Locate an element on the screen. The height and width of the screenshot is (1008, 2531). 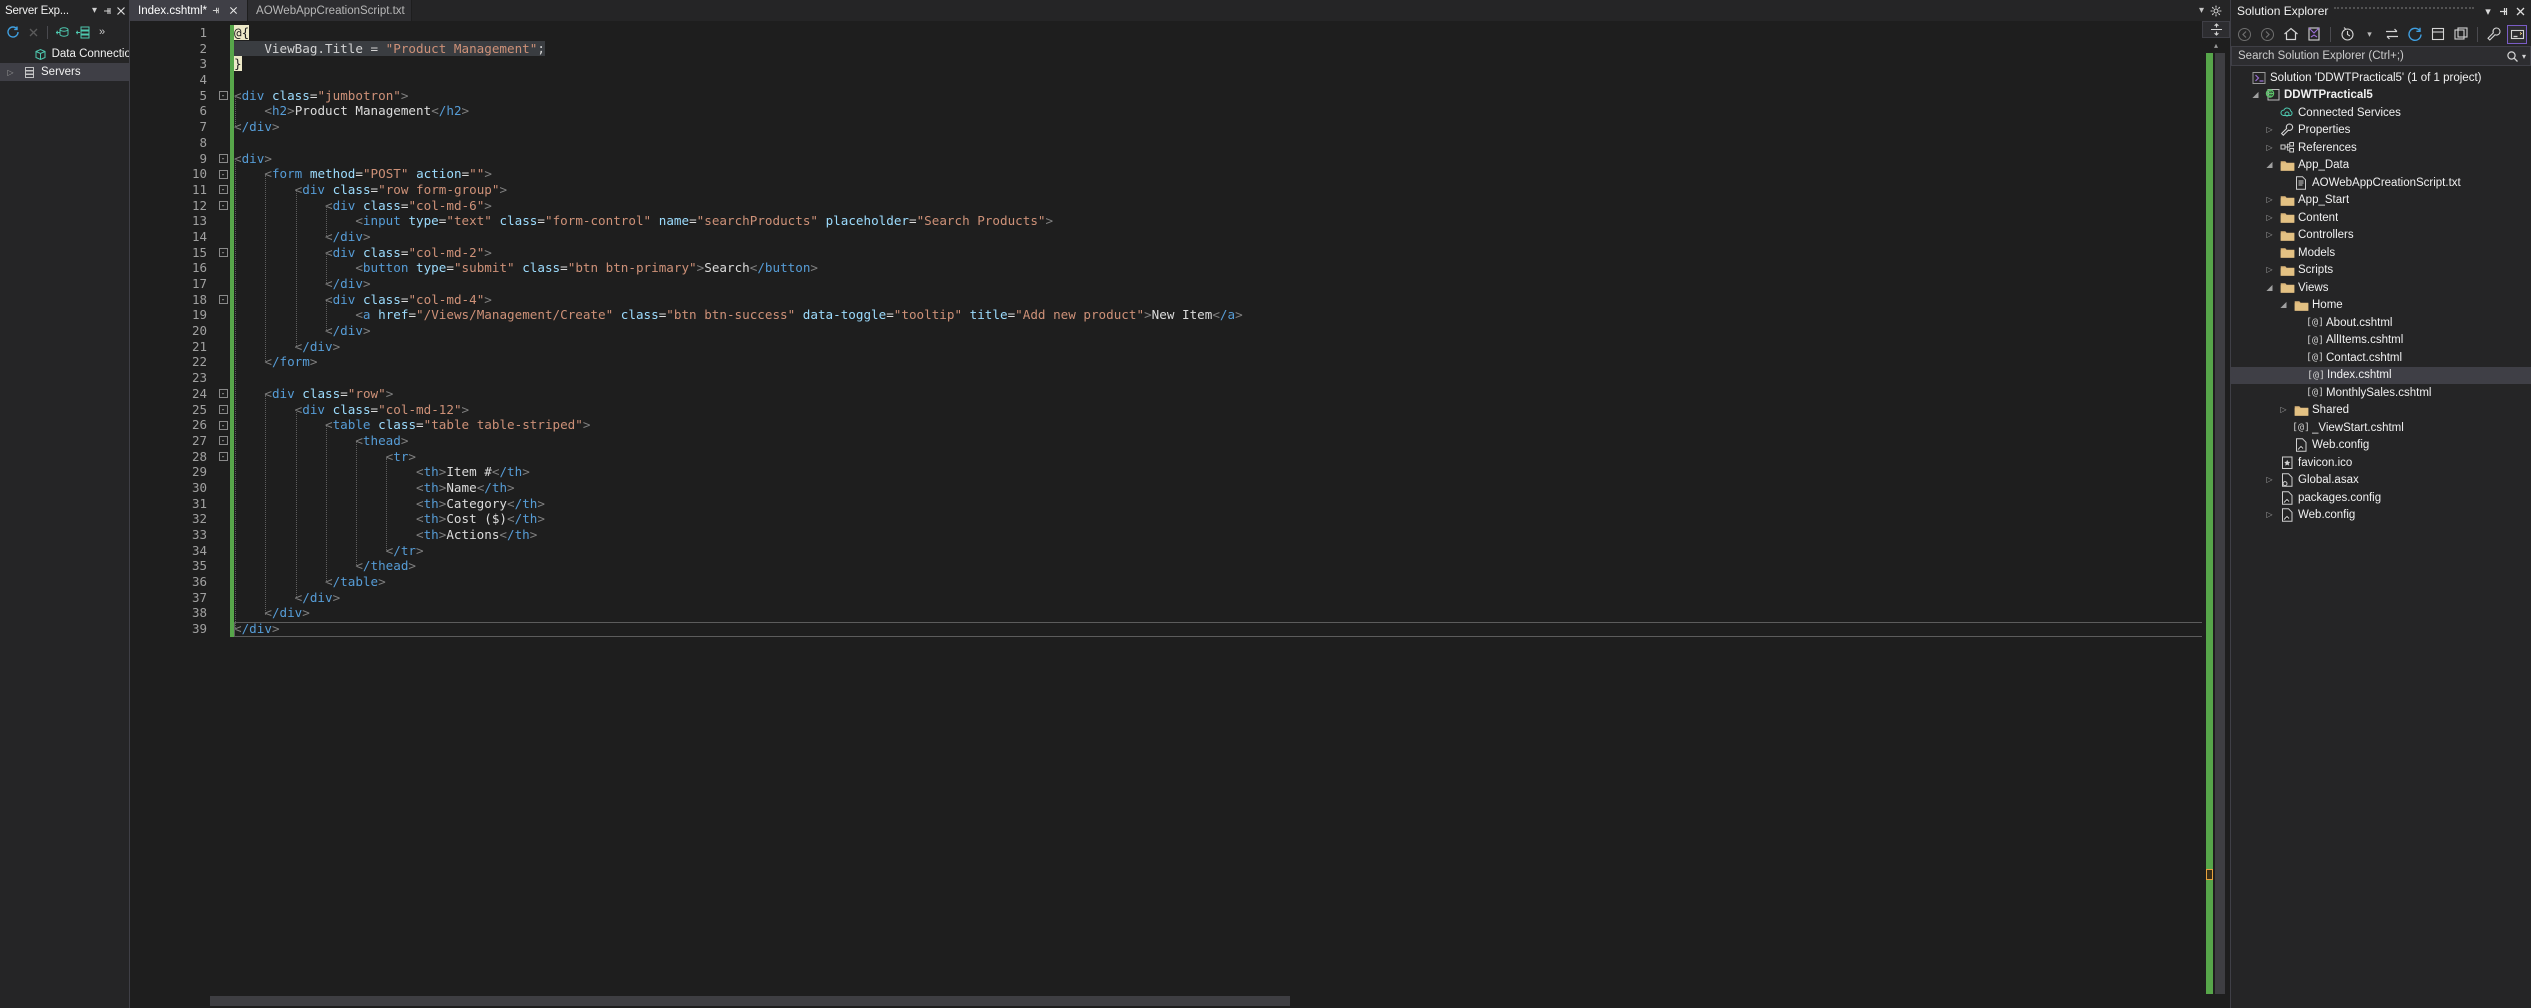
code-line: <th>Category</th> is located at coordinates (1218, 504).